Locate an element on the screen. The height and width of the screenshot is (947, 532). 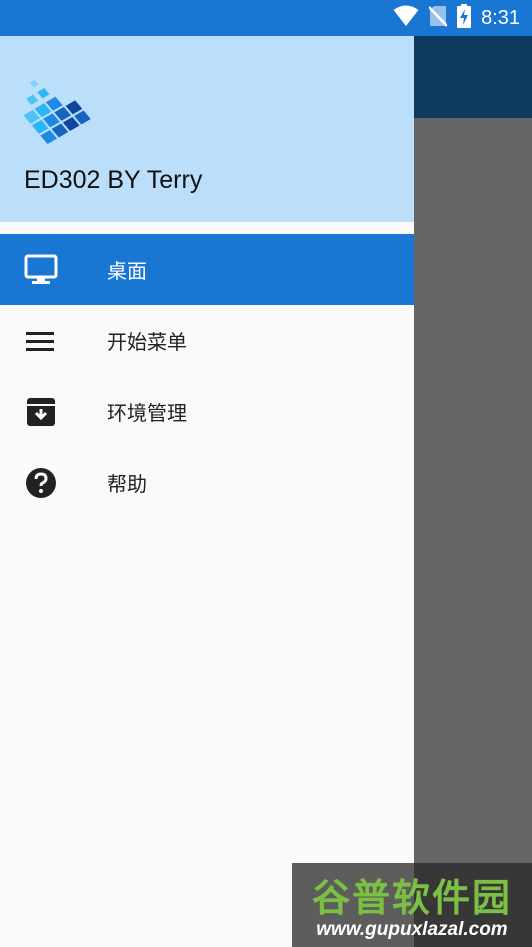
status-bar: 8:31 is located at coordinates (266, 18).